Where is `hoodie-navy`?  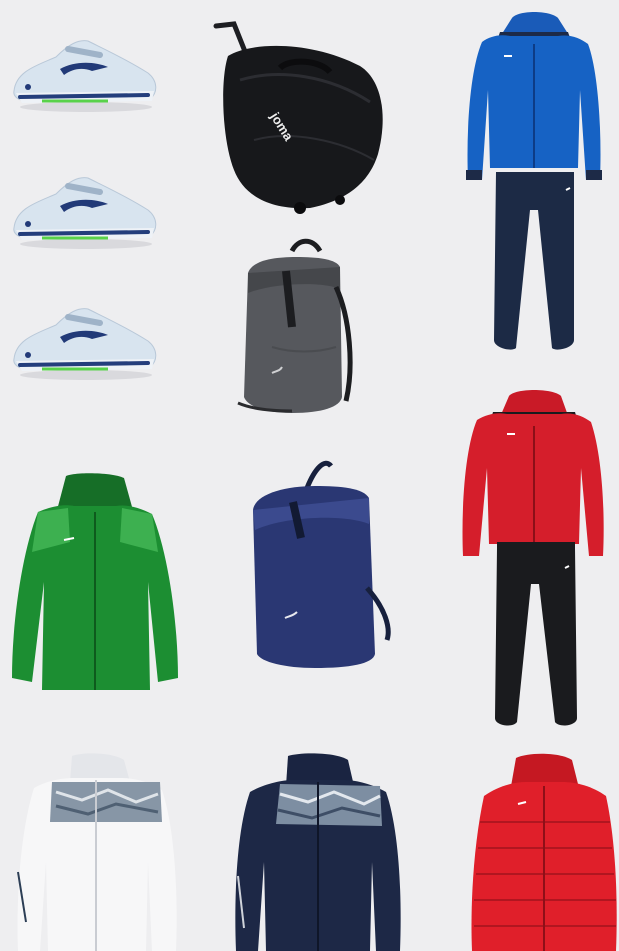 hoodie-navy is located at coordinates (318, 851).